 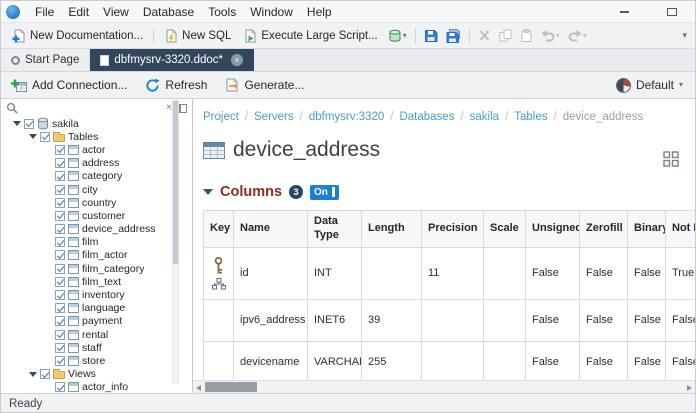 I want to click on cut-button, so click(x=484, y=35).